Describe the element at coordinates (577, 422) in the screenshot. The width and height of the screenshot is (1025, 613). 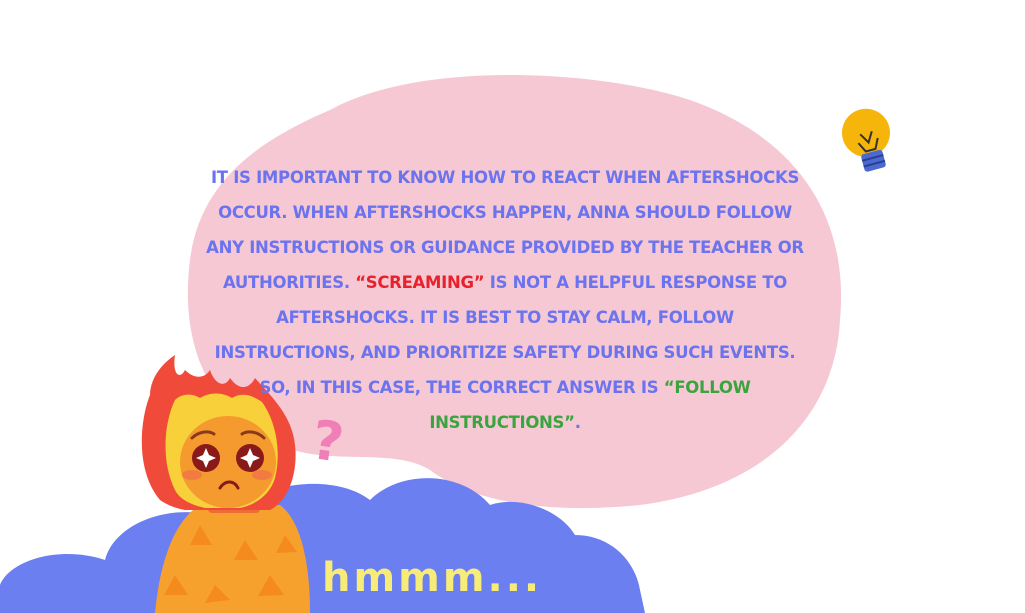
I see `explanation-part-3: .` at that location.